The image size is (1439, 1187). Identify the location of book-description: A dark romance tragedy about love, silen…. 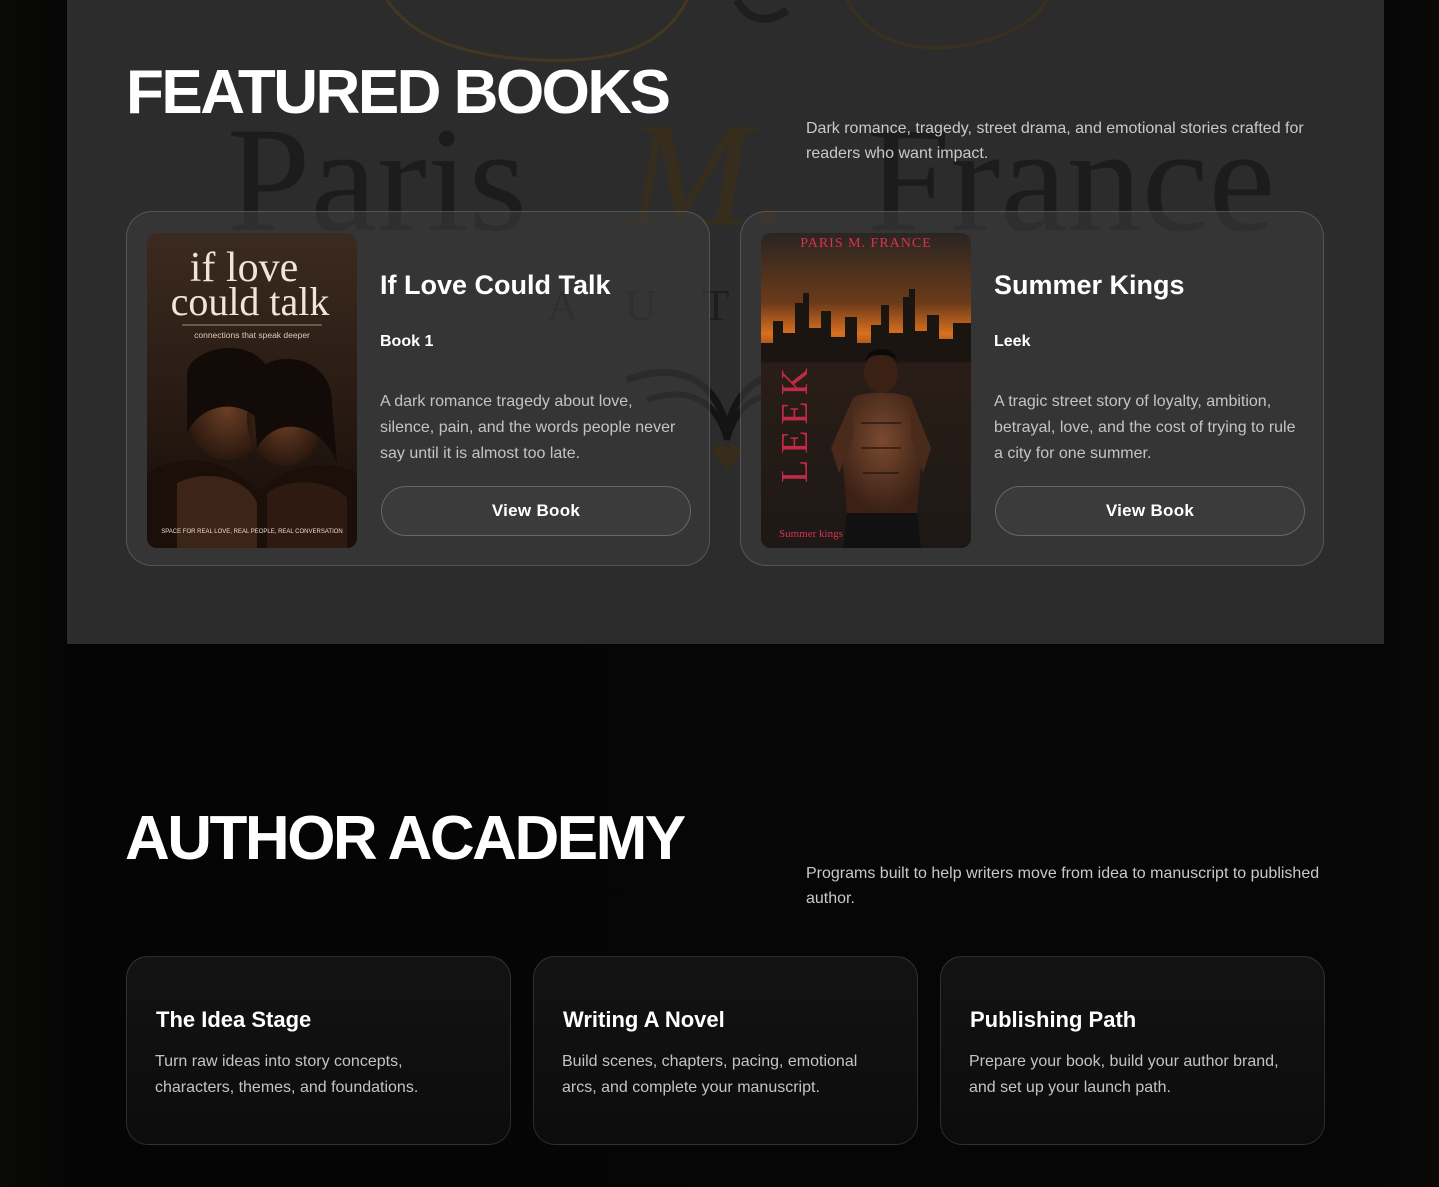
(528, 427).